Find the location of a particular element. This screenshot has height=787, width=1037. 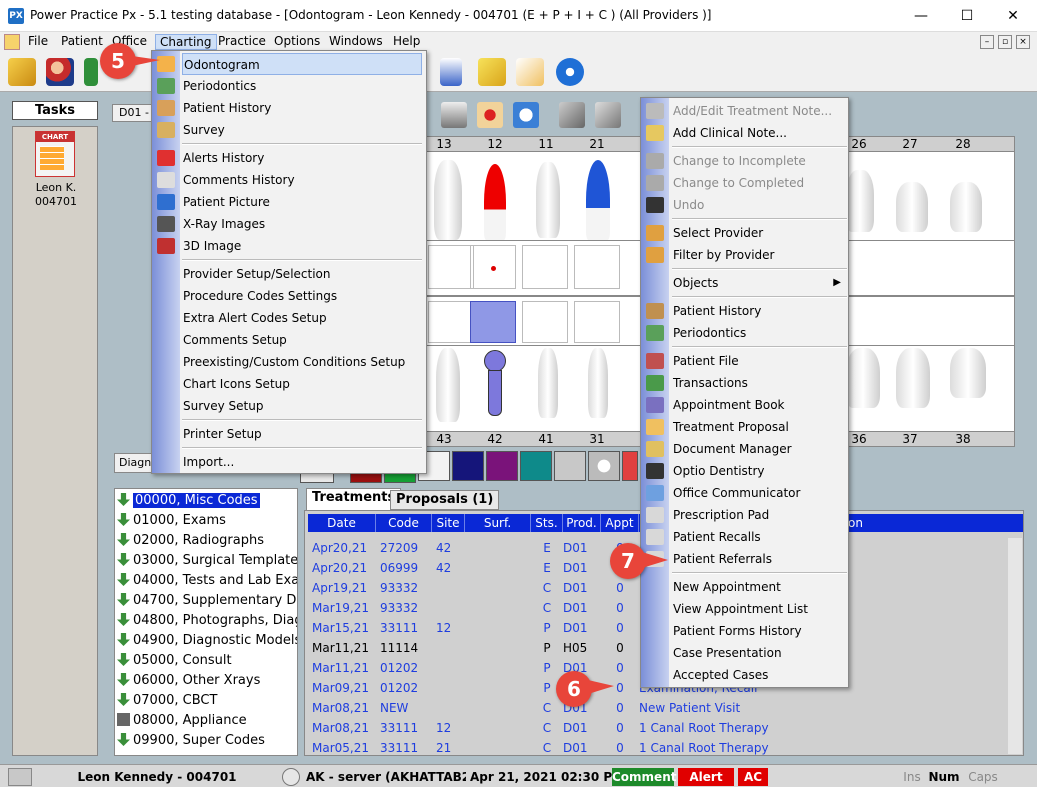

menu-item: Patient File is located at coordinates (759, 361).